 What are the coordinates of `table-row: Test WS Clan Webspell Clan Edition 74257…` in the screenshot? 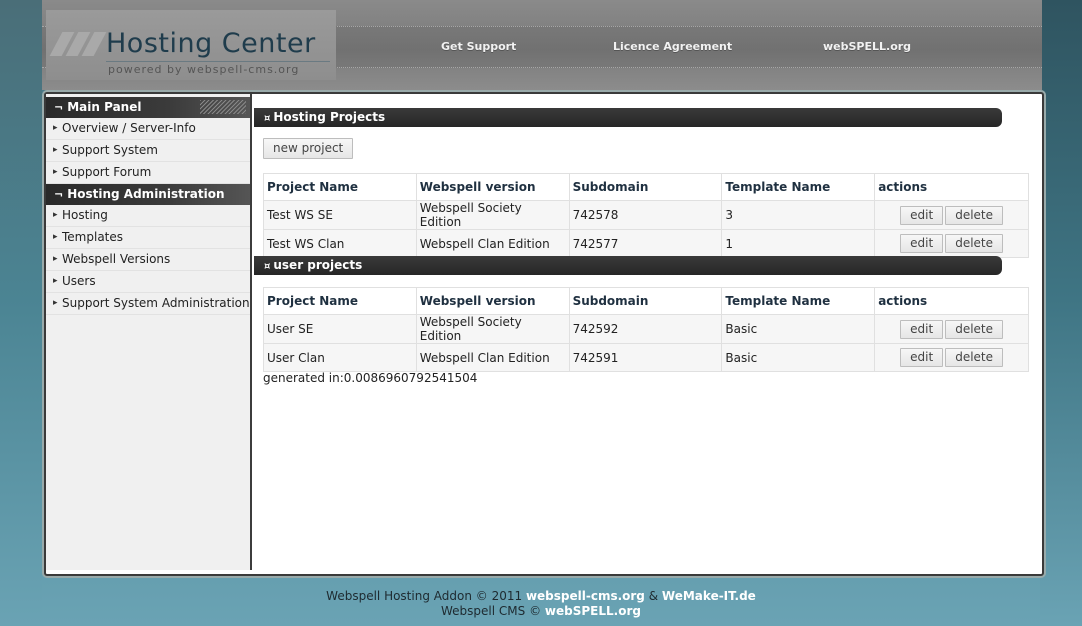 It's located at (646, 243).